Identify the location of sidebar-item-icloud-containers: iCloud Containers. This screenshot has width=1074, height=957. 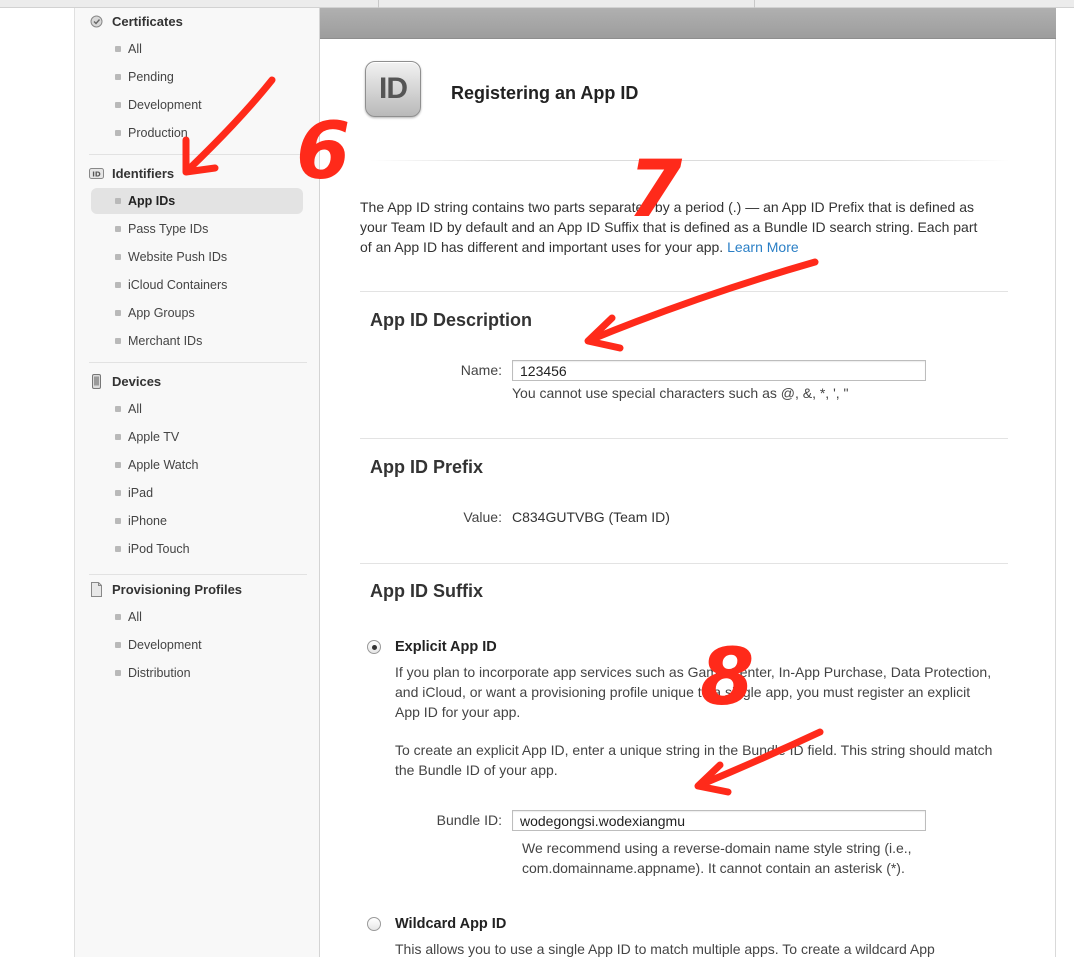
(197, 285).